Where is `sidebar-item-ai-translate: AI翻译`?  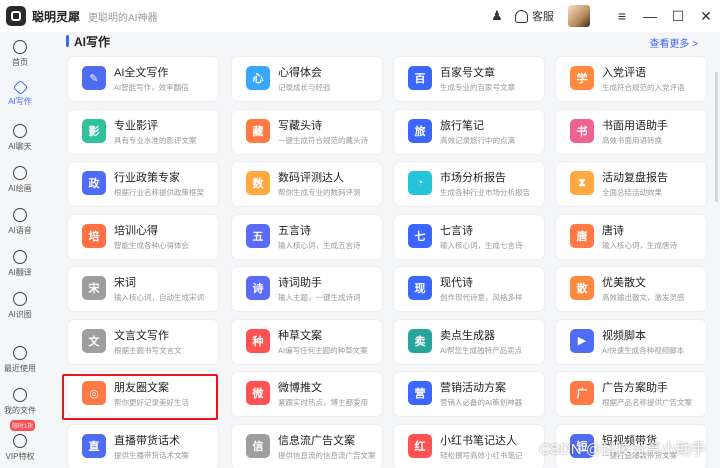 sidebar-item-ai-translate: AI翻译 is located at coordinates (20, 264).